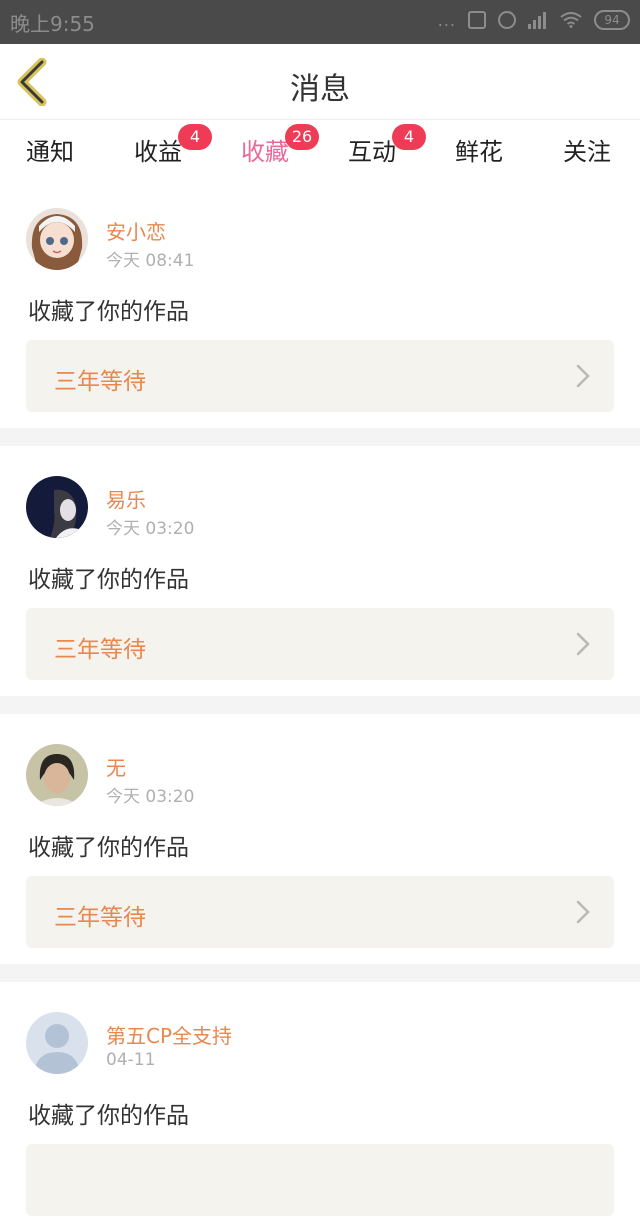 This screenshot has height=1232, width=640. Describe the element at coordinates (158, 152) in the screenshot. I see `tab-label: 收益` at that location.